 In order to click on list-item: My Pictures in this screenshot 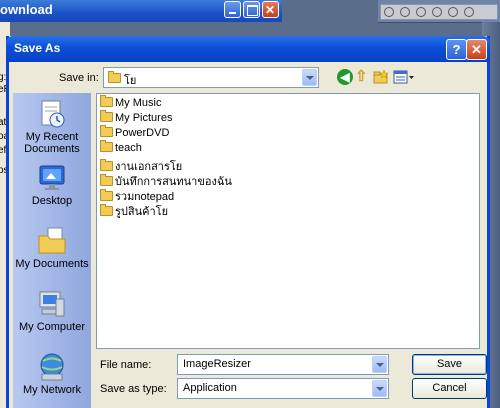, I will do `click(136, 118)`.